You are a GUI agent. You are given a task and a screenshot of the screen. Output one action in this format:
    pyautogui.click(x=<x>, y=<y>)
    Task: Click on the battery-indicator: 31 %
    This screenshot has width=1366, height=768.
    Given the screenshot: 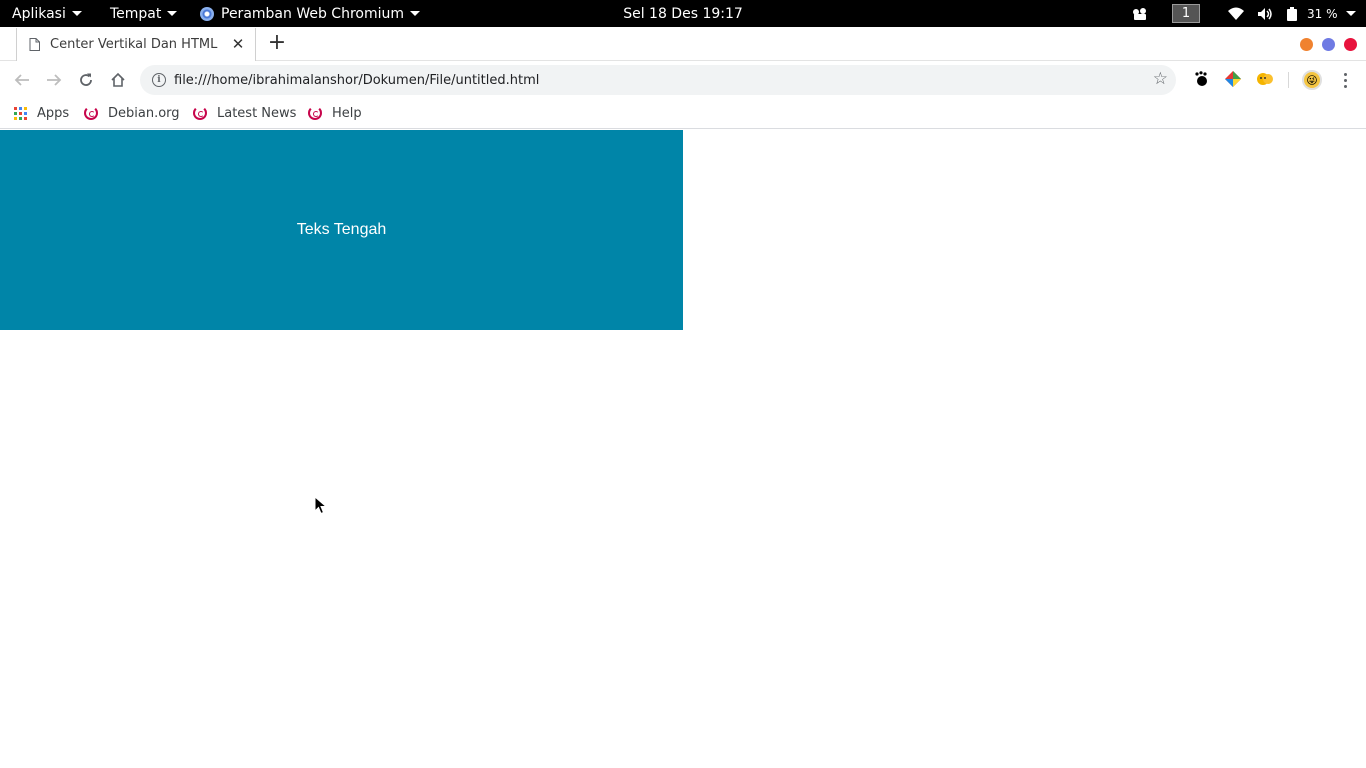 What is the action you would take?
    pyautogui.click(x=1321, y=13)
    